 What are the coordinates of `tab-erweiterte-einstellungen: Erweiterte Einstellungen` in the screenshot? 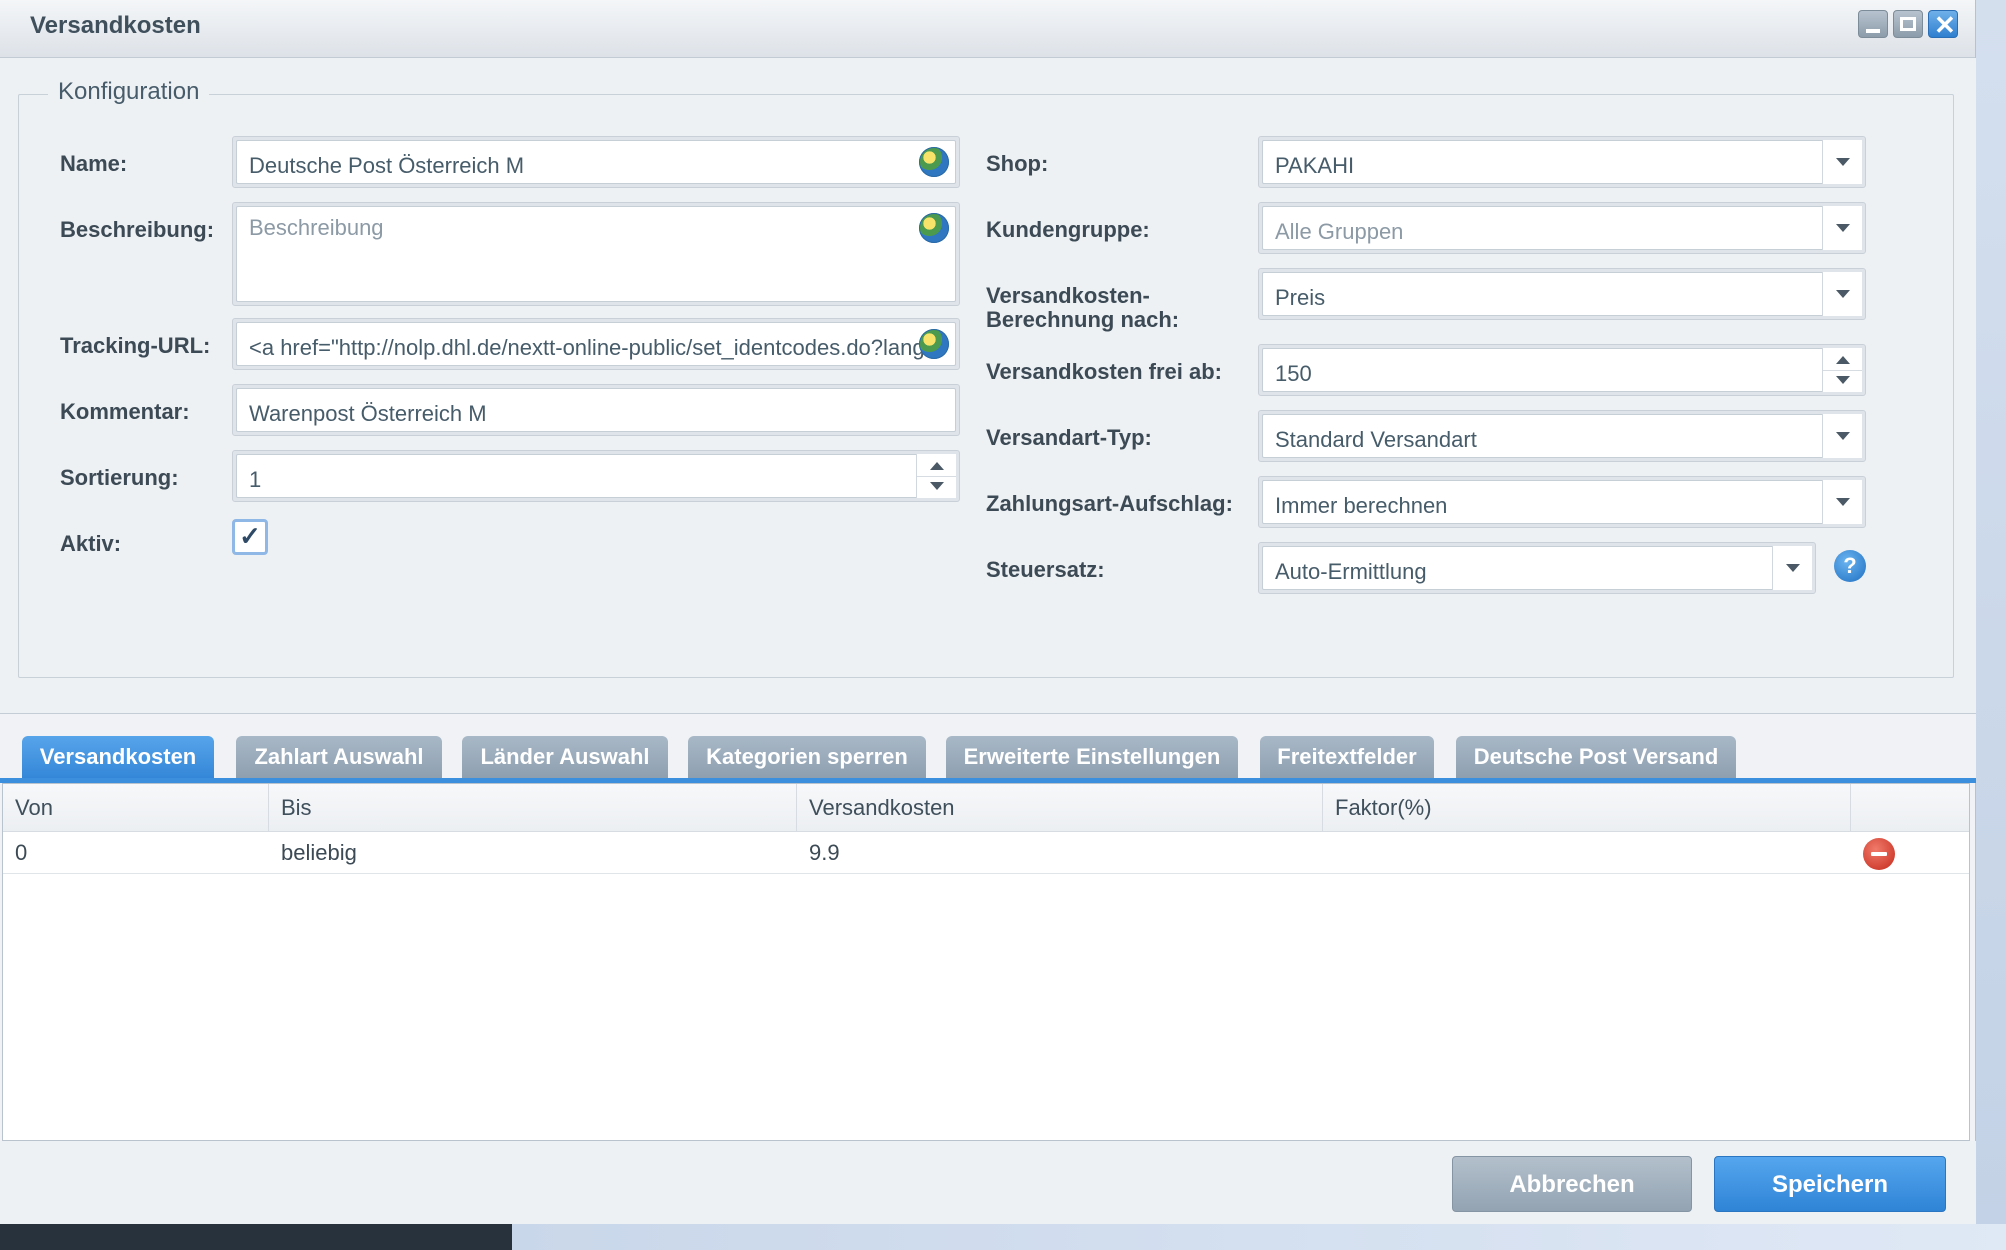 It's located at (1092, 757).